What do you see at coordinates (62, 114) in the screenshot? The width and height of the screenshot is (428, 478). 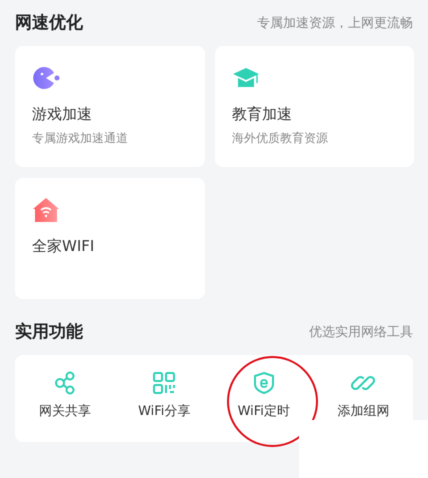 I see `card-title: 游戏加速` at bounding box center [62, 114].